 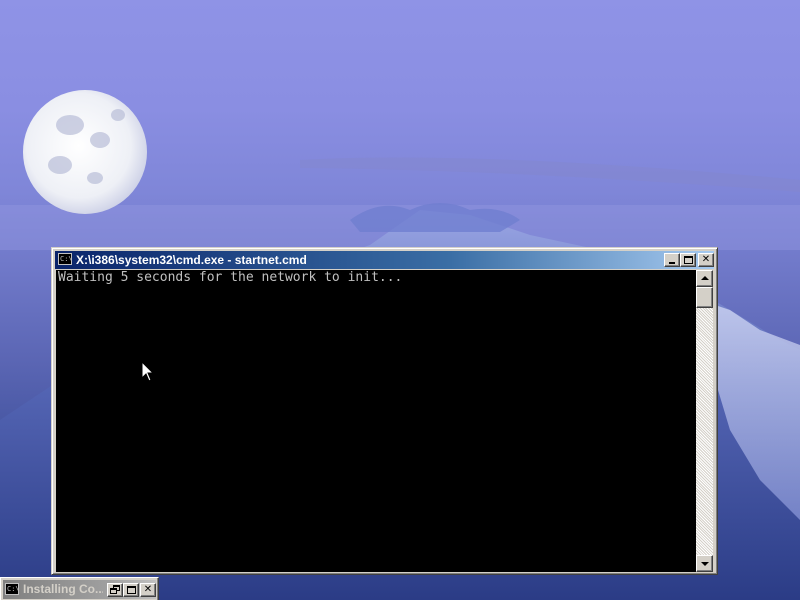 What do you see at coordinates (148, 371) in the screenshot?
I see `mouse-pointer-icon` at bounding box center [148, 371].